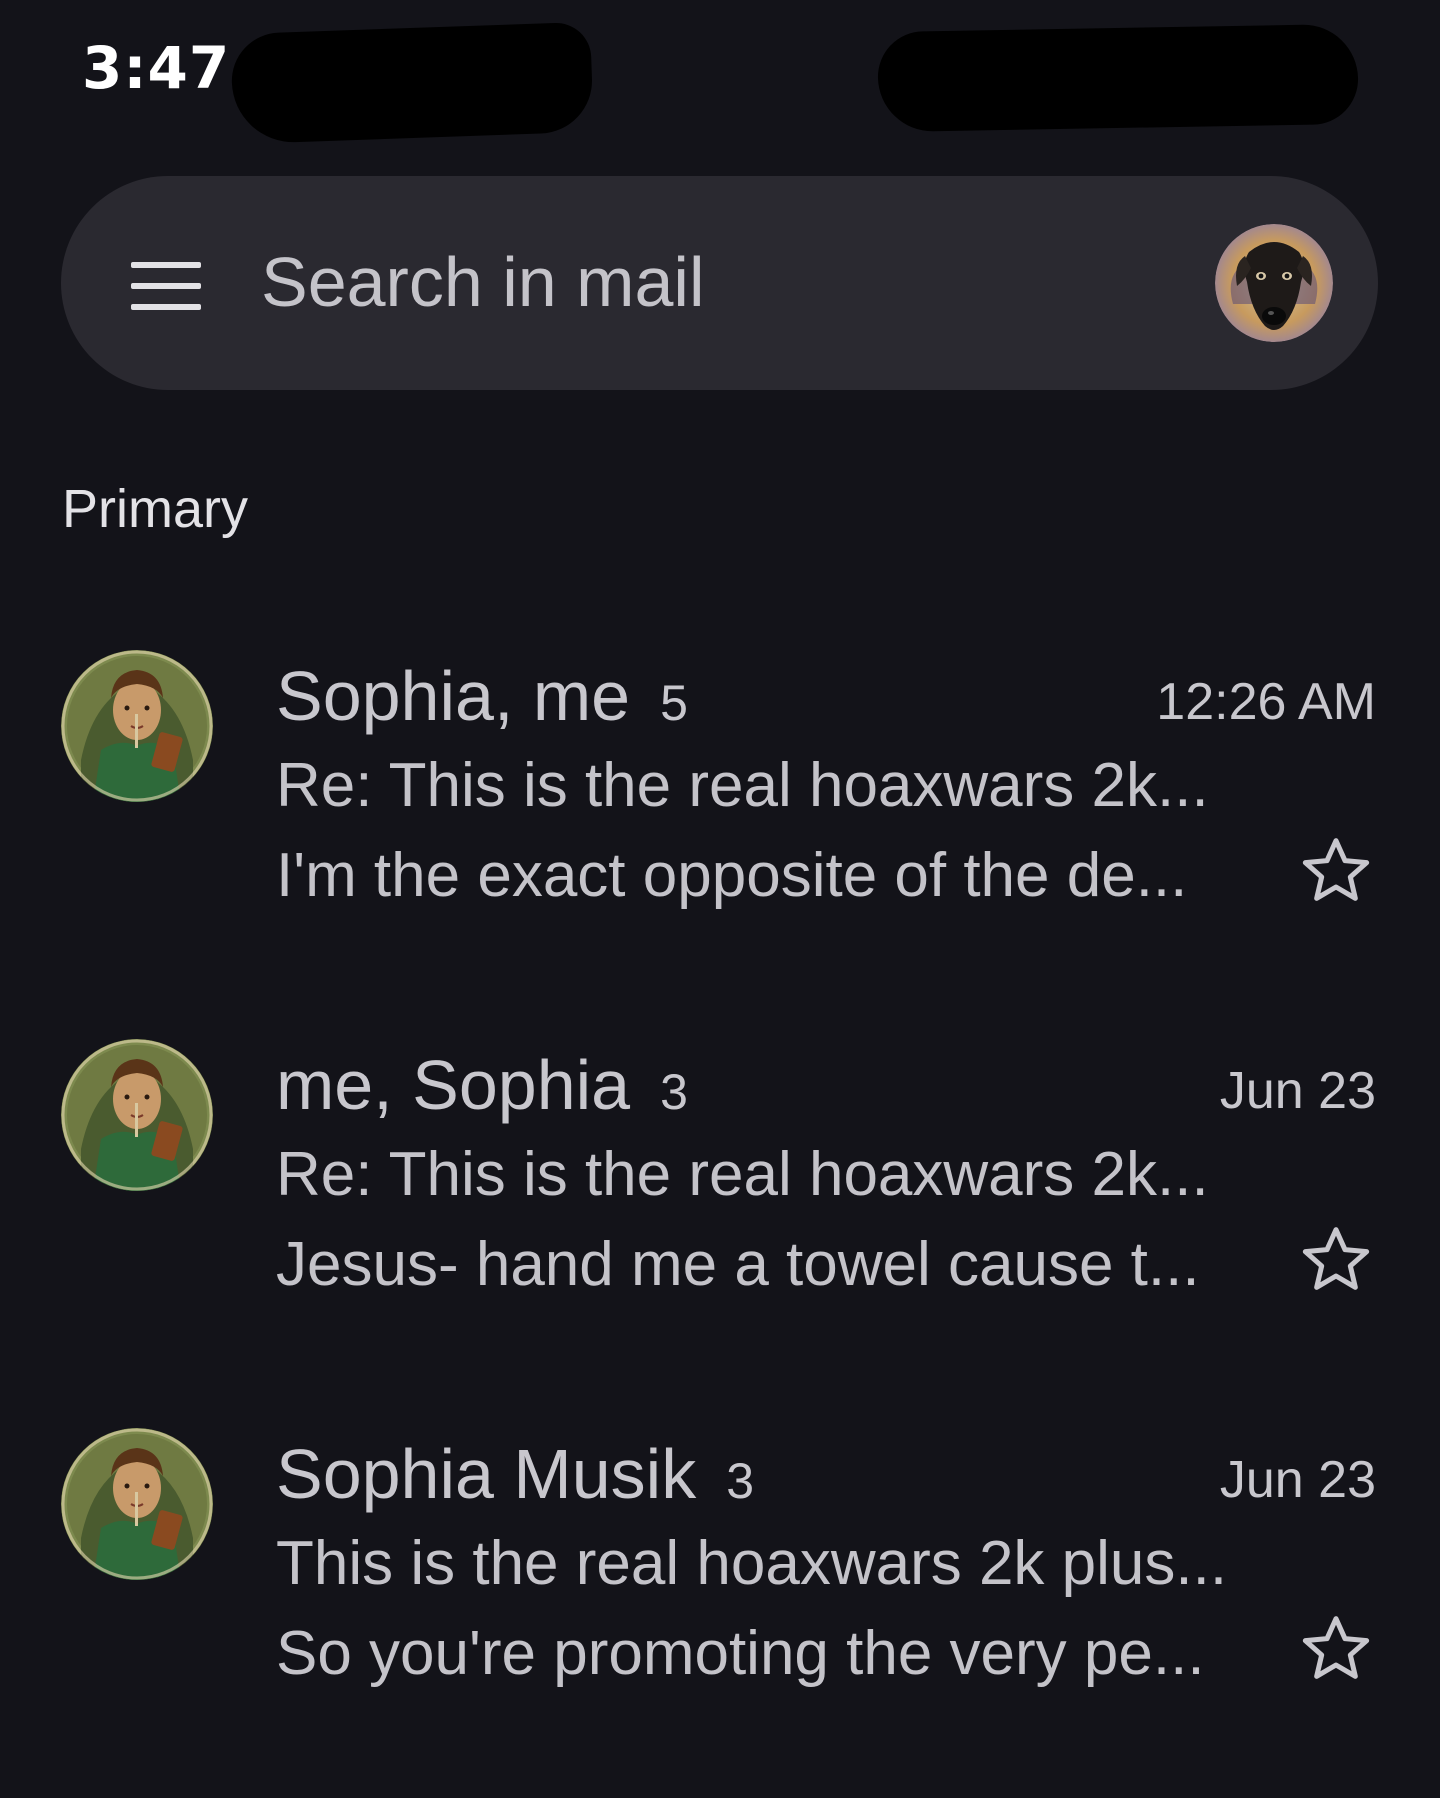 The width and height of the screenshot is (1440, 1798). What do you see at coordinates (1118, 78) in the screenshot?
I see `redacted-status-right` at bounding box center [1118, 78].